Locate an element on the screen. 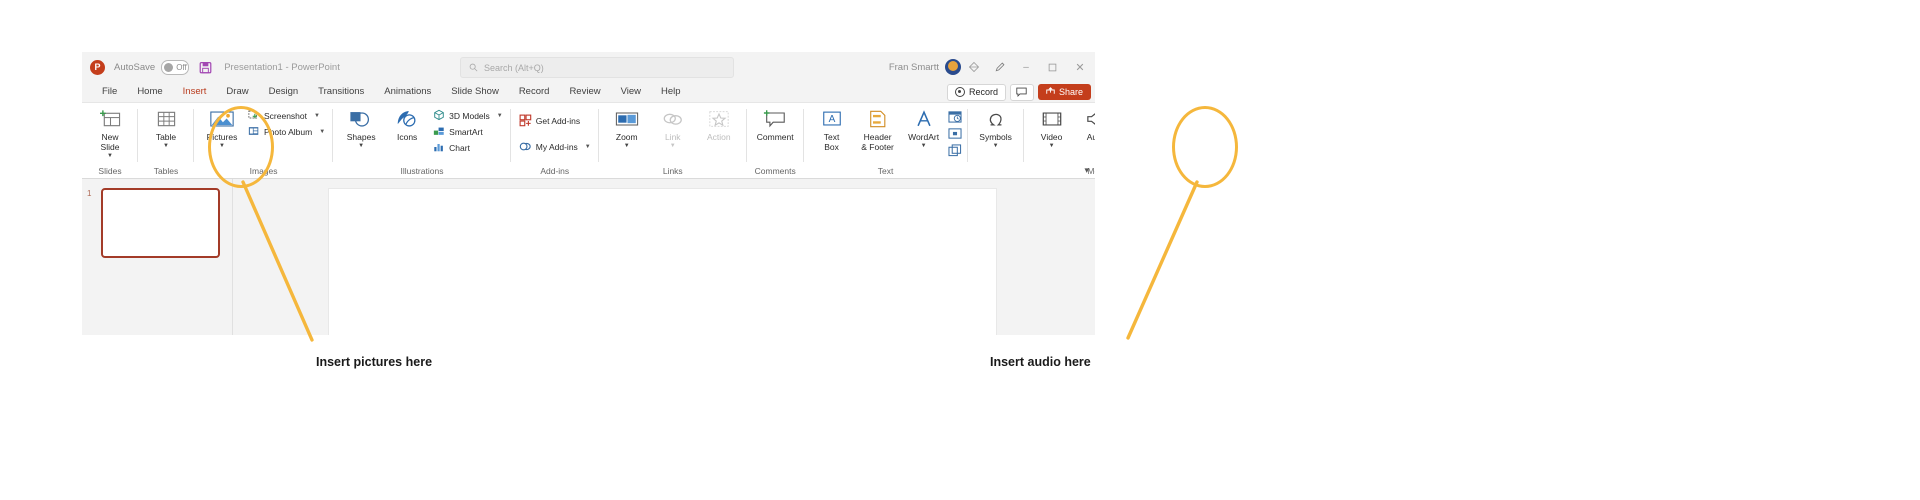  tab-design: Design is located at coordinates (284, 92).